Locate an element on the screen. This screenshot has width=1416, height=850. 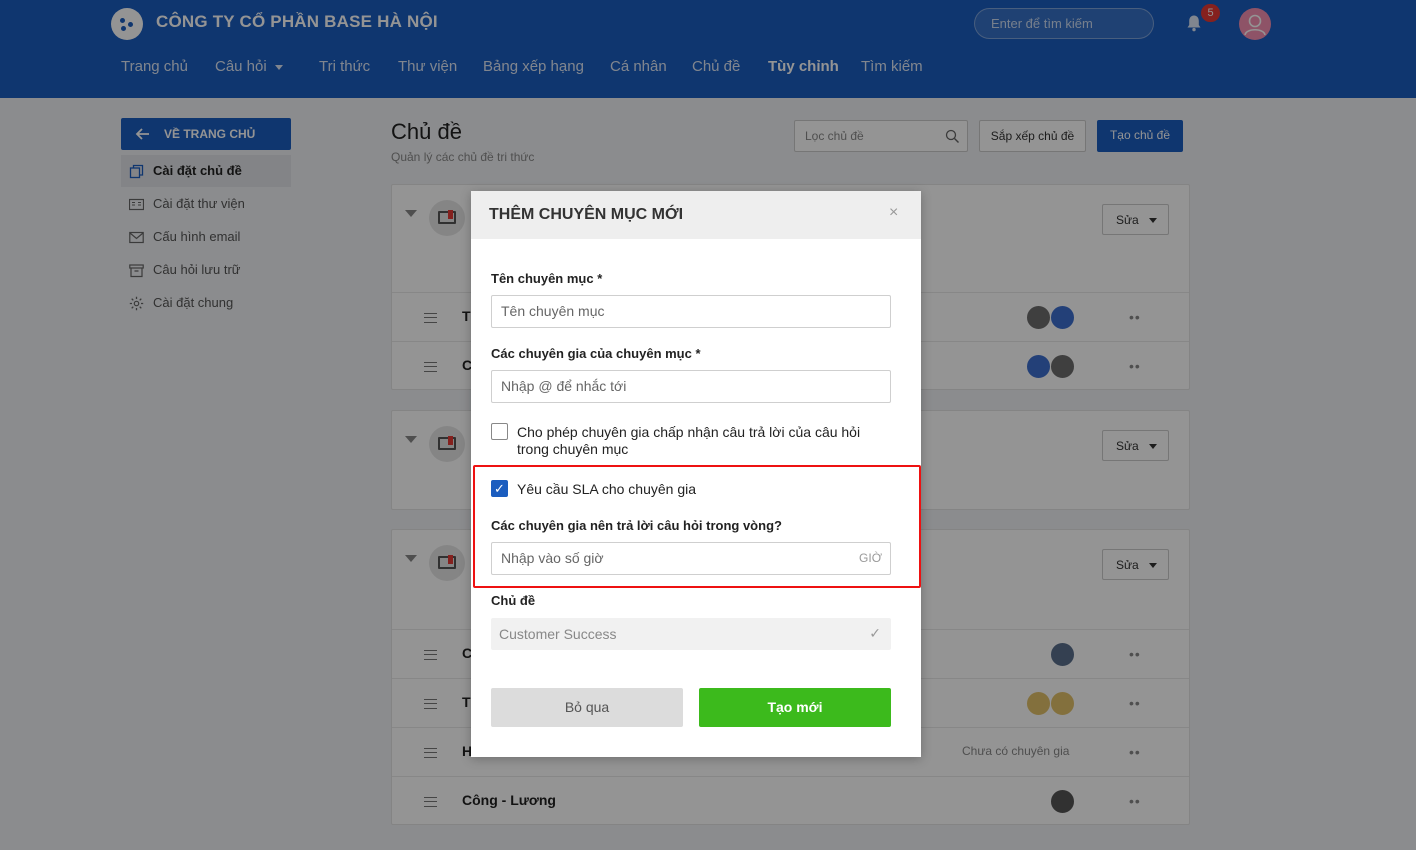
check-icon: ✓ is located at coordinates (875, 633).